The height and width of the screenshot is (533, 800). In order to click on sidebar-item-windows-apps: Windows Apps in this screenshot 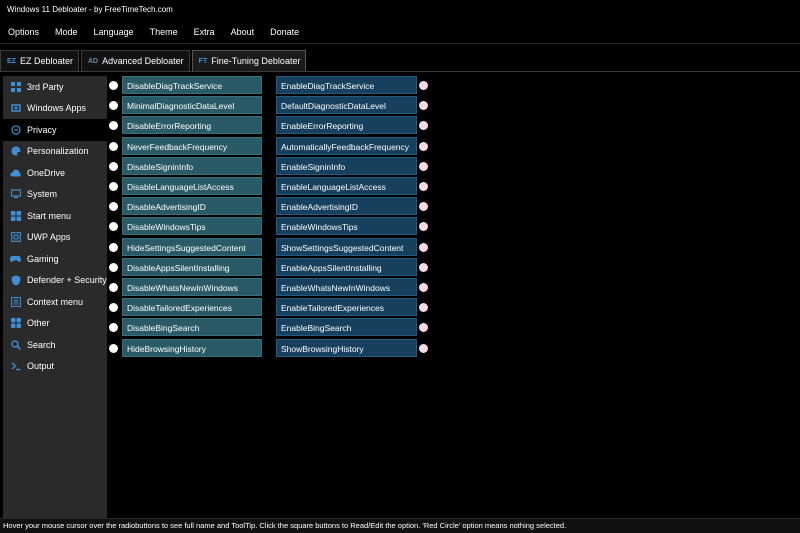, I will do `click(55, 109)`.